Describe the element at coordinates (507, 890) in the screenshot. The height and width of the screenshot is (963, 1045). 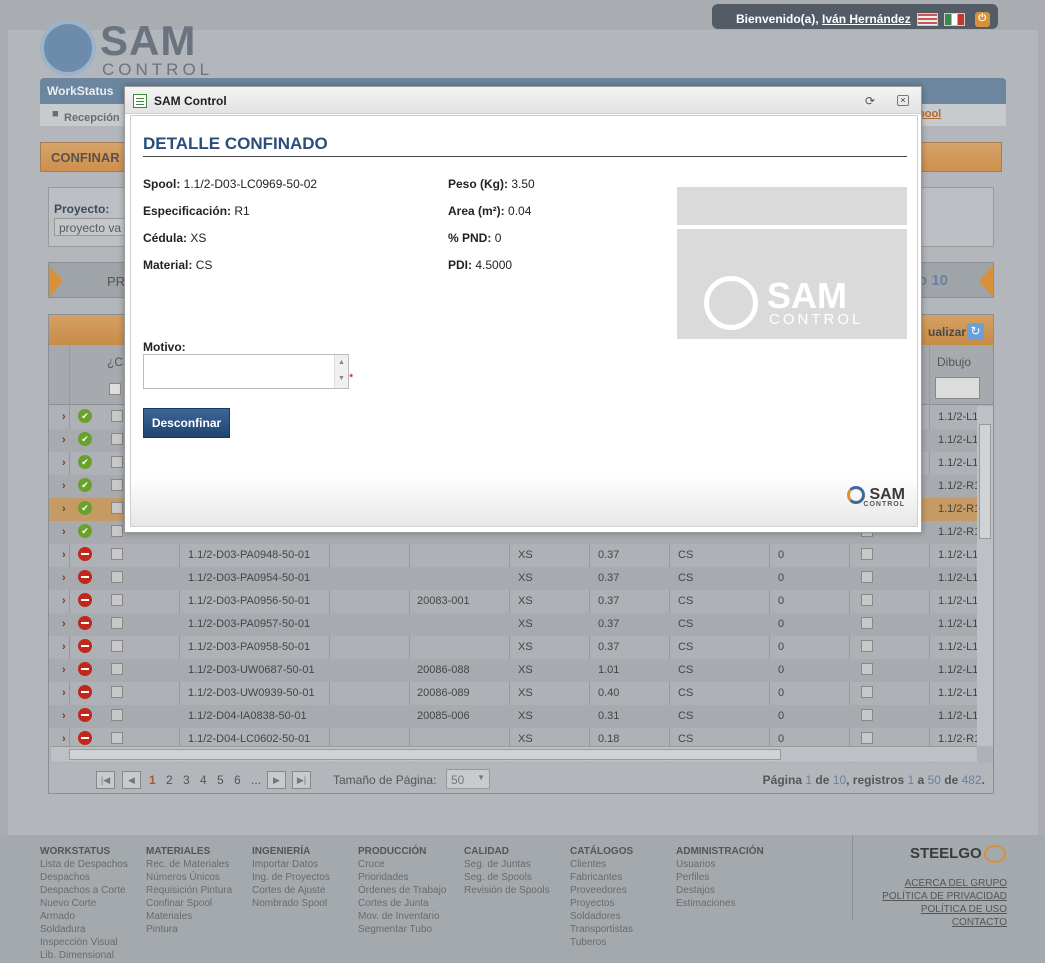
I see `footer-link: Revisión de Spools` at that location.